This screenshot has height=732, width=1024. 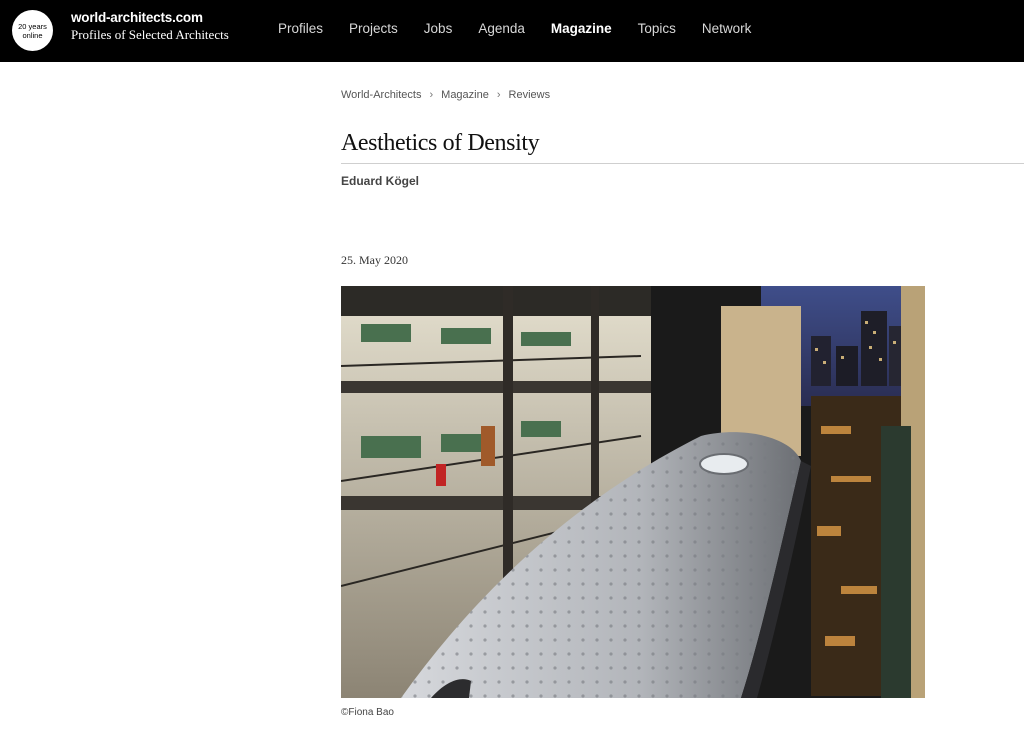 I want to click on nav-projects: Projects, so click(x=373, y=28).